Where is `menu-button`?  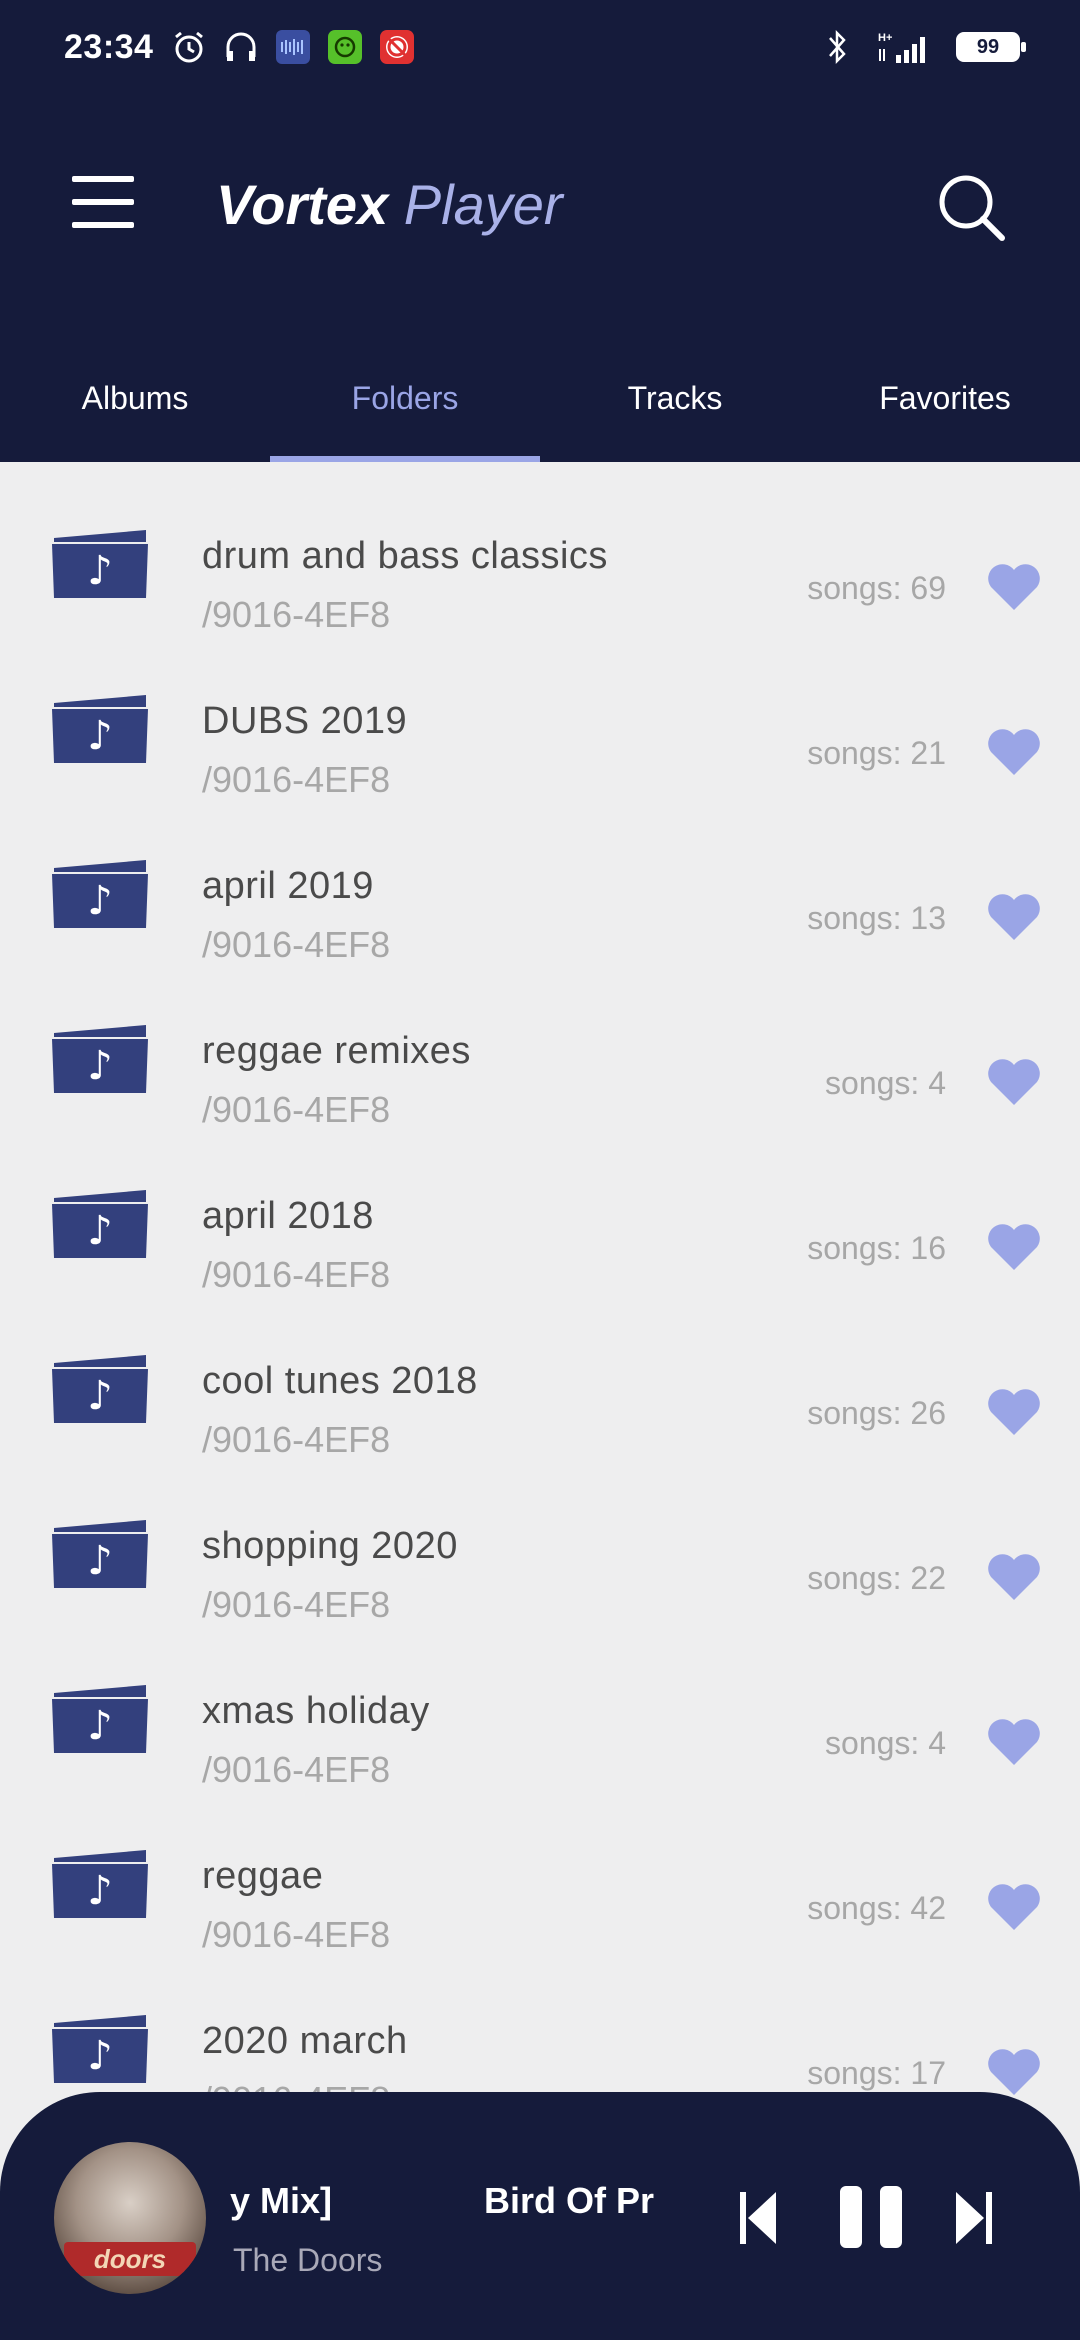 menu-button is located at coordinates (103, 202).